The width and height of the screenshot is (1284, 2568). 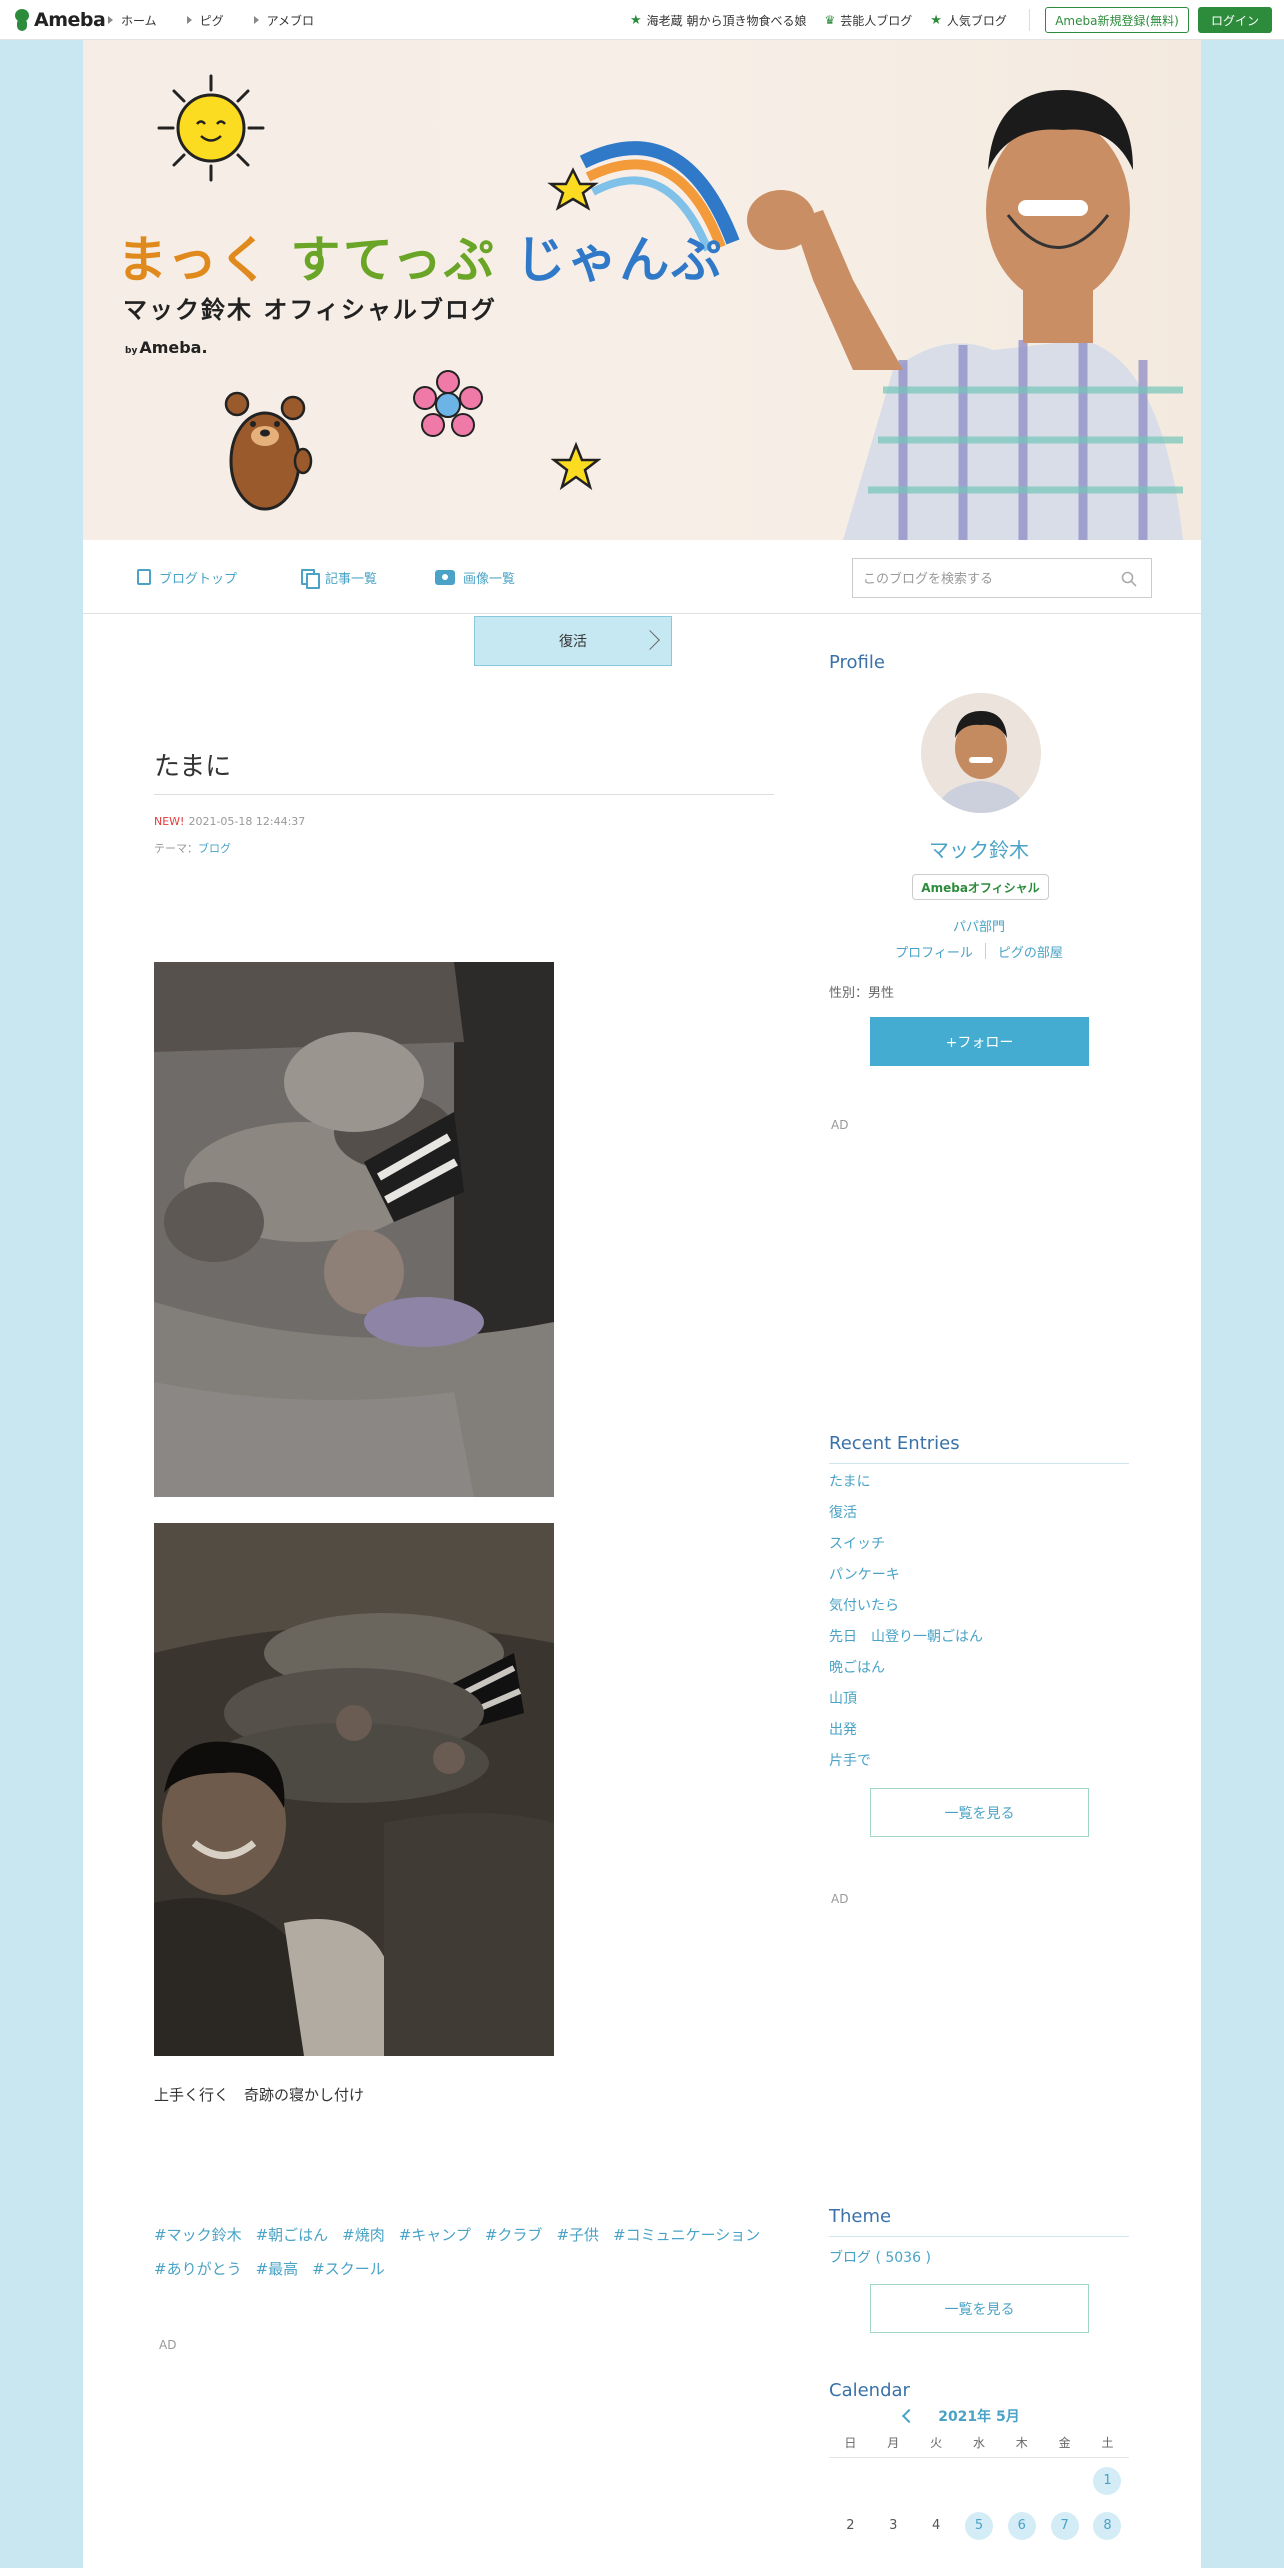 I want to click on prev-entry-button: 復活, so click(x=573, y=641).